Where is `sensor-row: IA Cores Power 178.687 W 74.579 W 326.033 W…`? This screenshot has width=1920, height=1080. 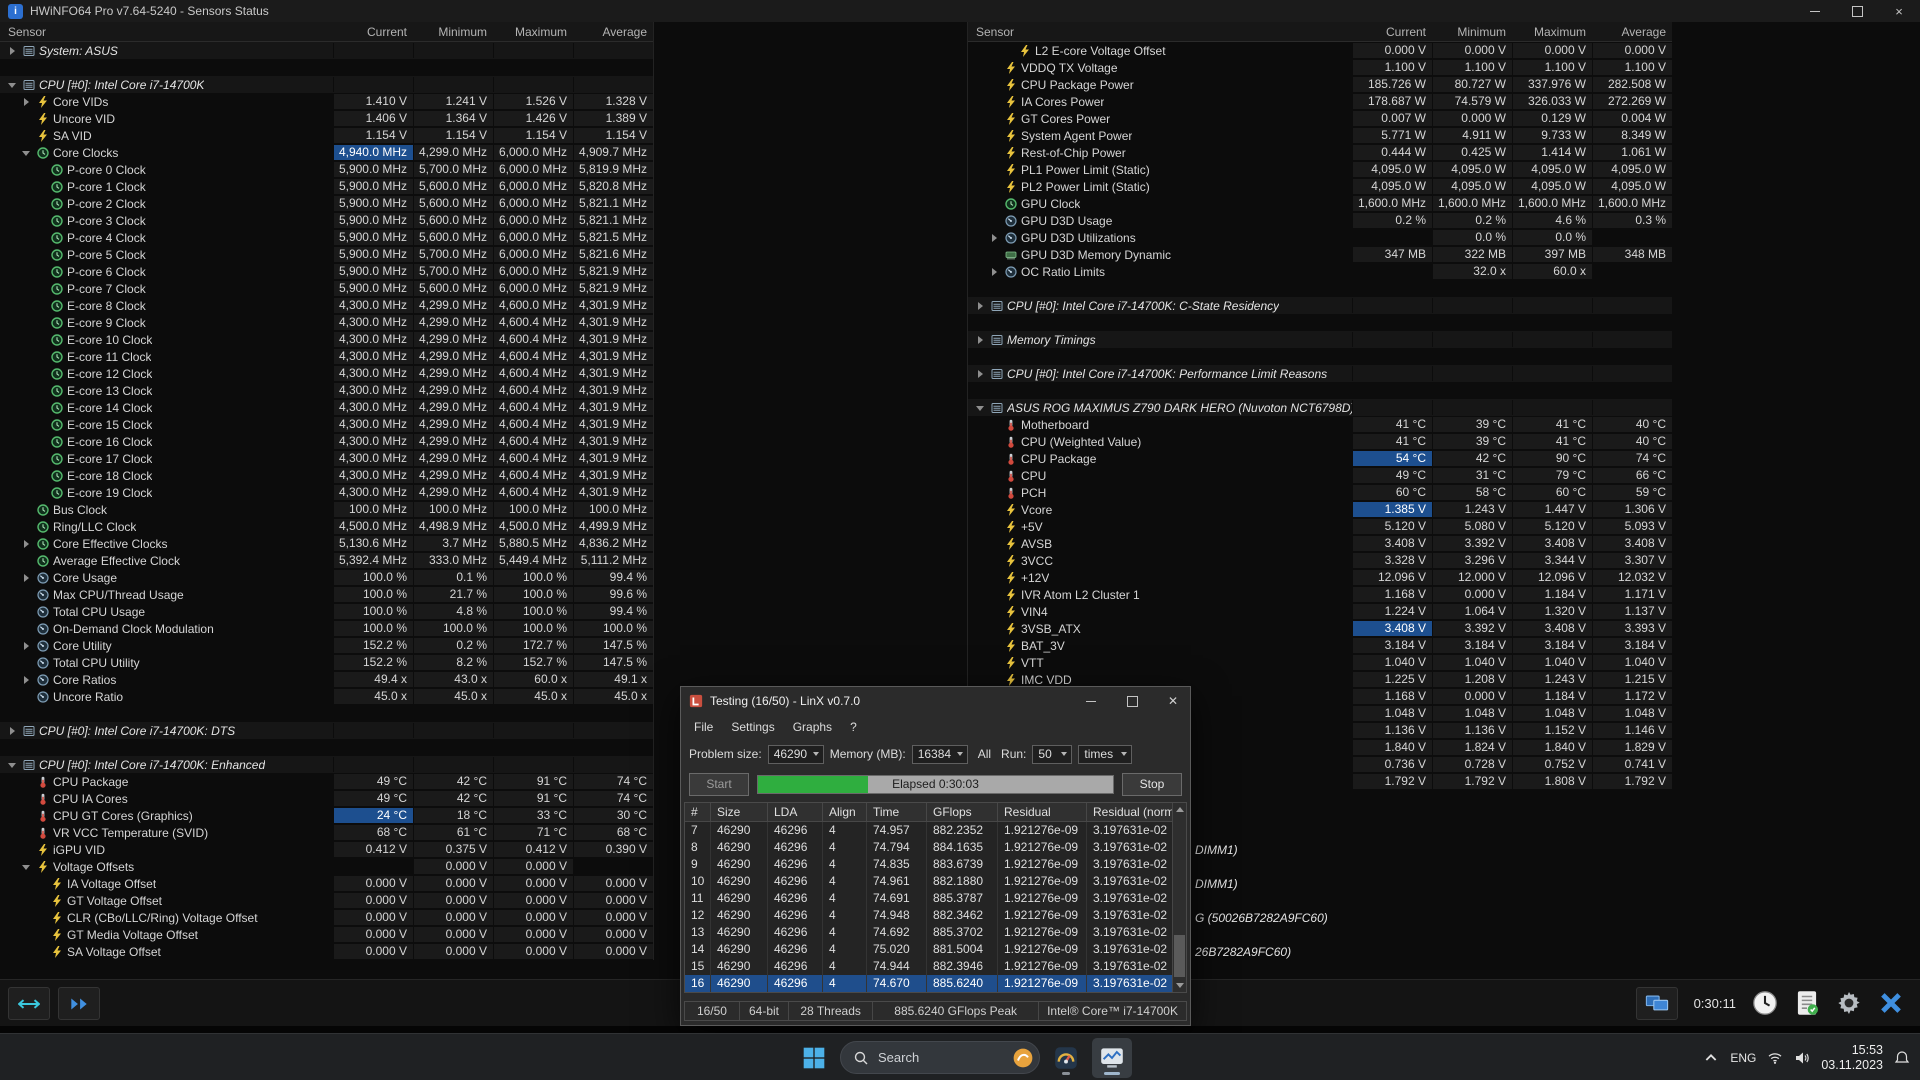 sensor-row: IA Cores Power 178.687 W 74.579 W 326.033 W… is located at coordinates (1320, 101).